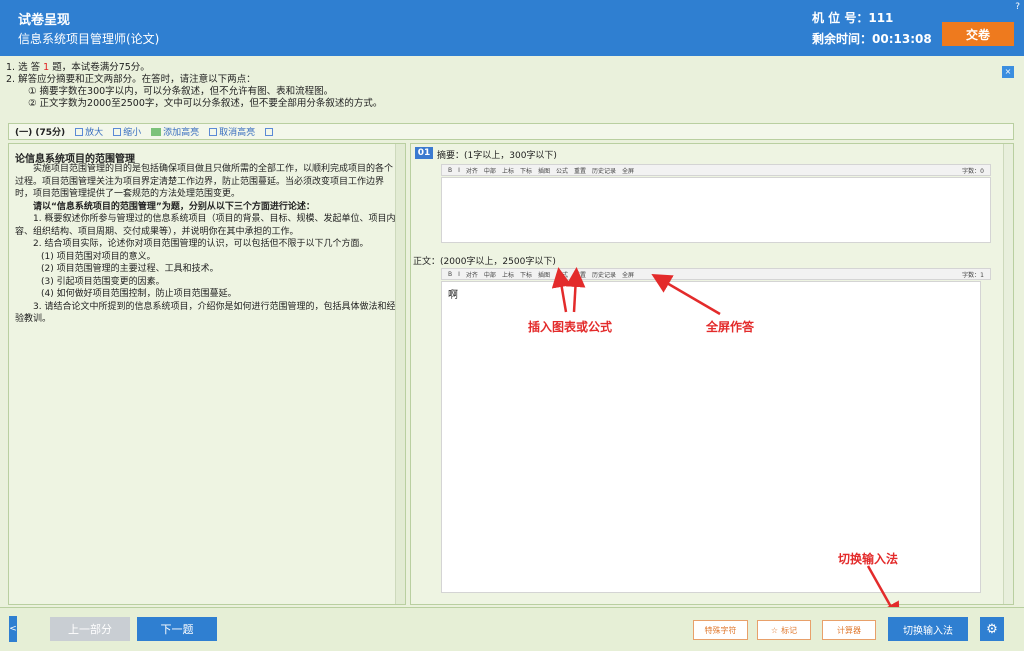  What do you see at coordinates (181, 91) in the screenshot?
I see `instruction-line-3: ① 摘要字数在300字以内，可以分条叙述，但不允许有图、表和流程图。` at bounding box center [181, 91].